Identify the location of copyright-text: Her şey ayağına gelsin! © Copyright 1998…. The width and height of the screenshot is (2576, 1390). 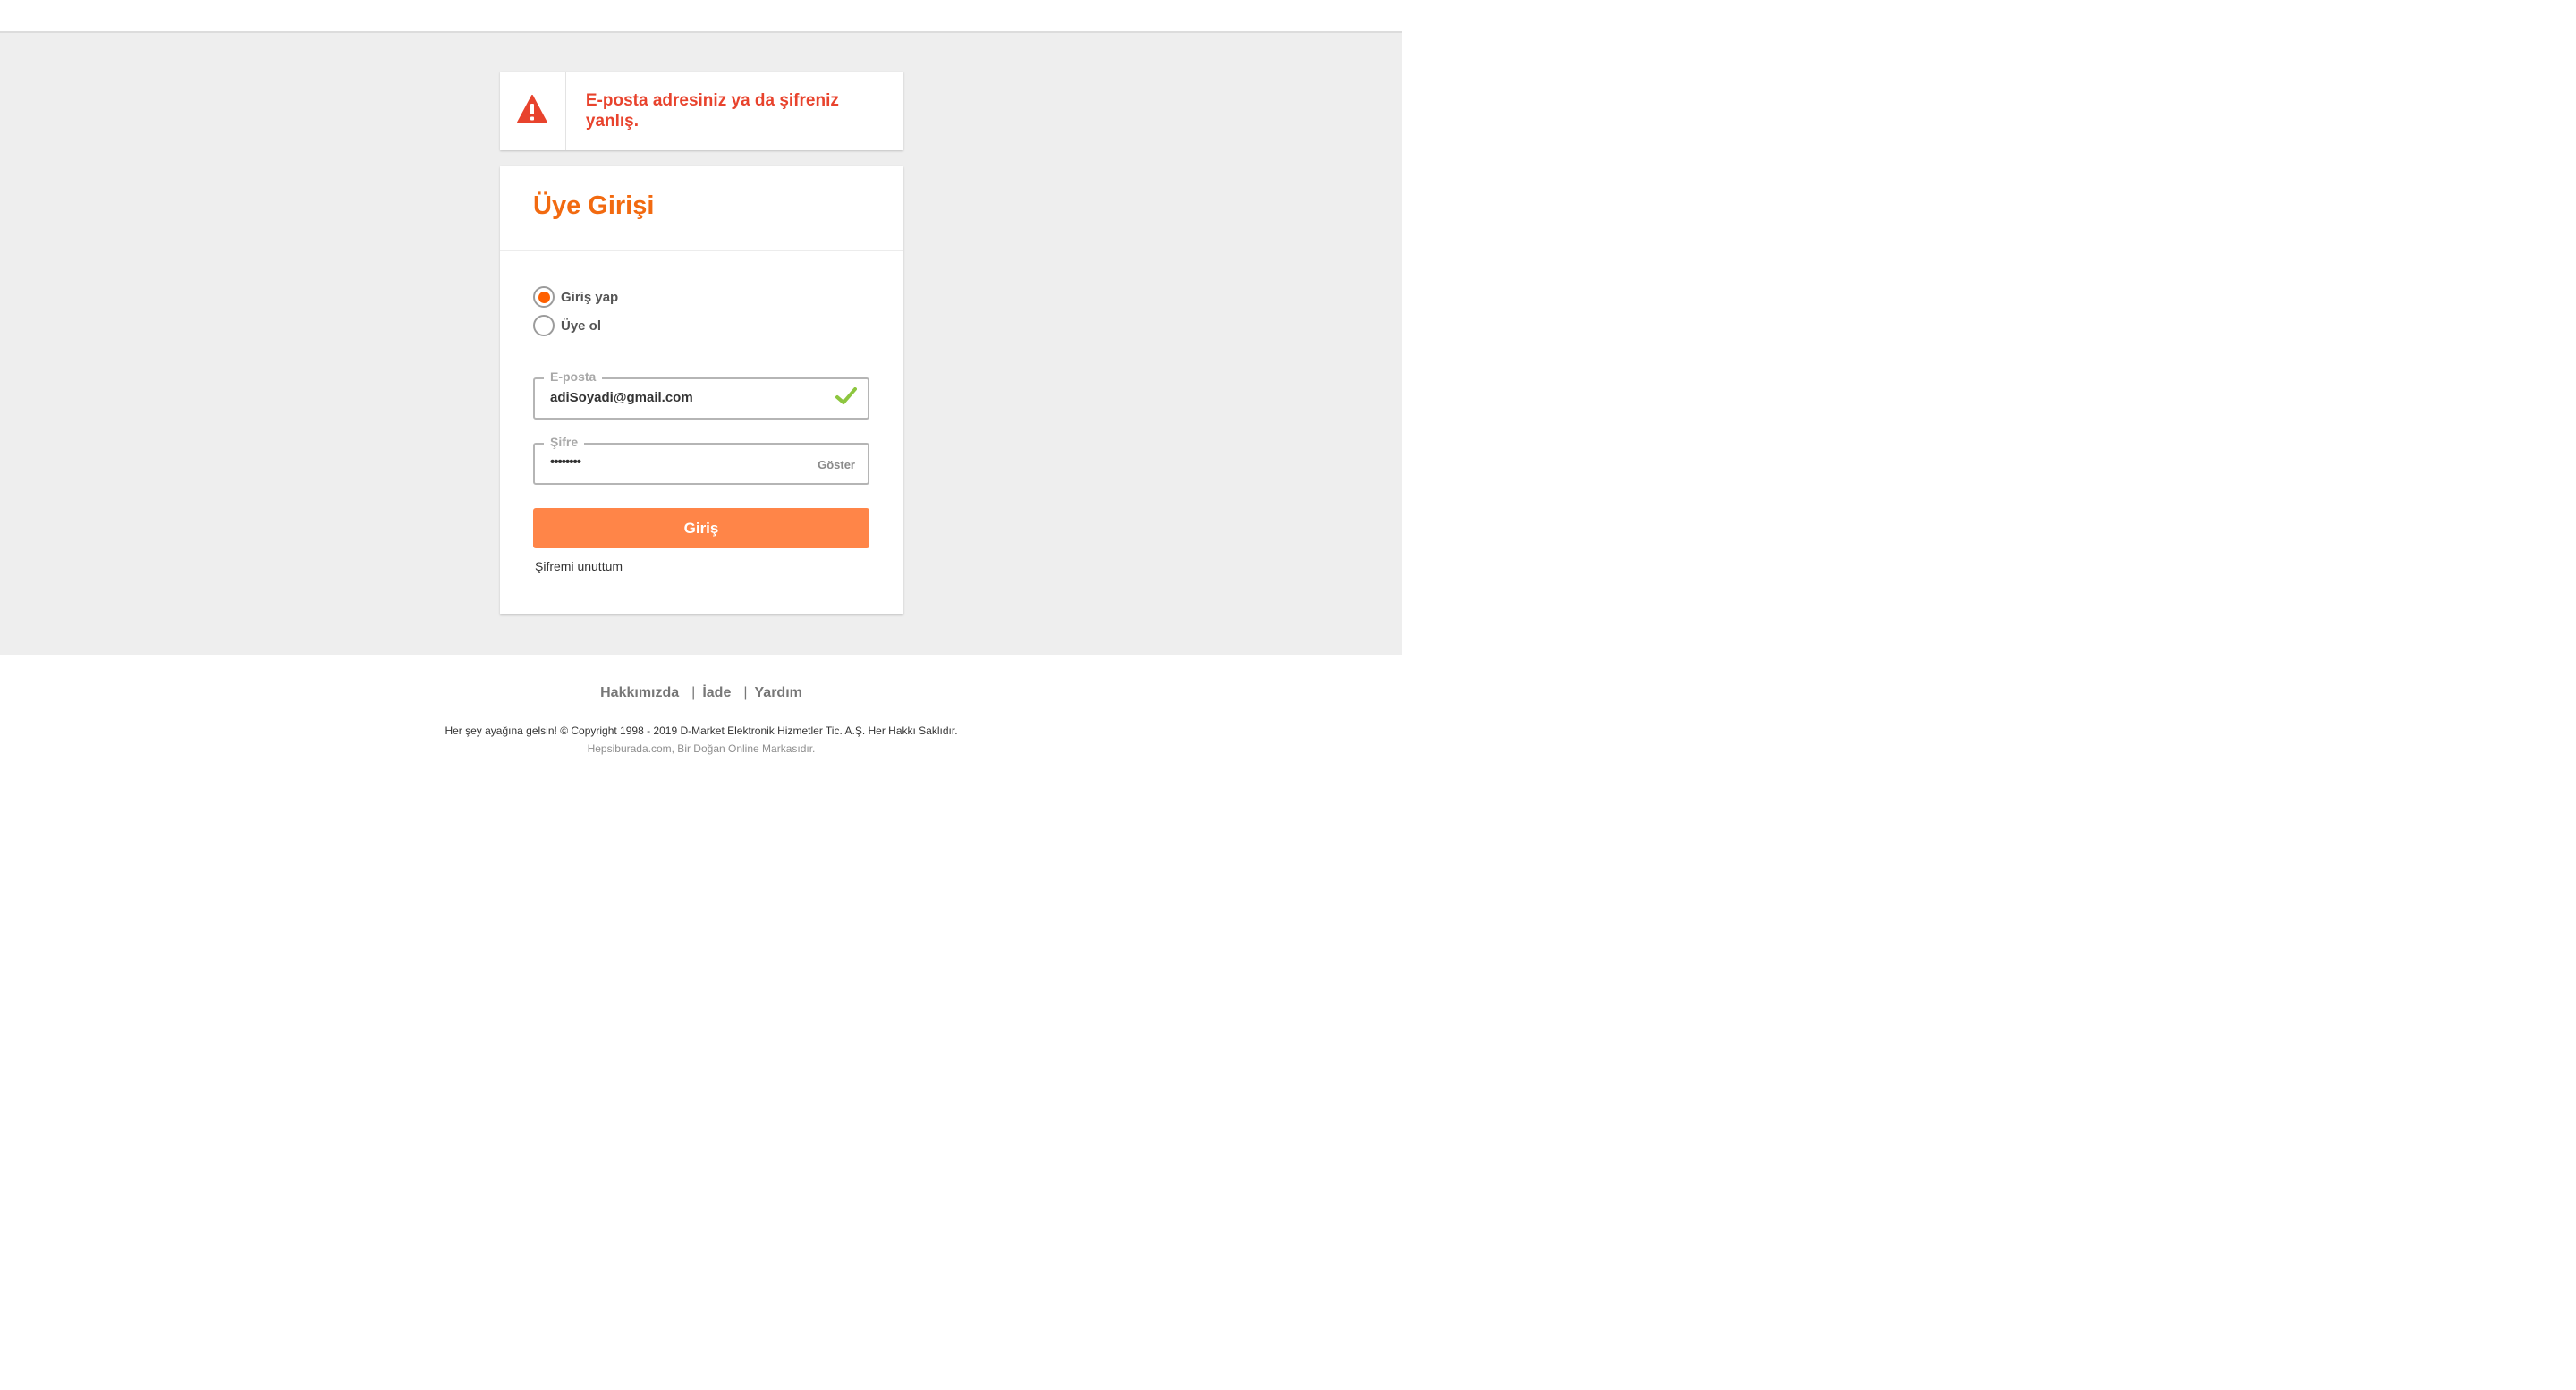
(701, 731).